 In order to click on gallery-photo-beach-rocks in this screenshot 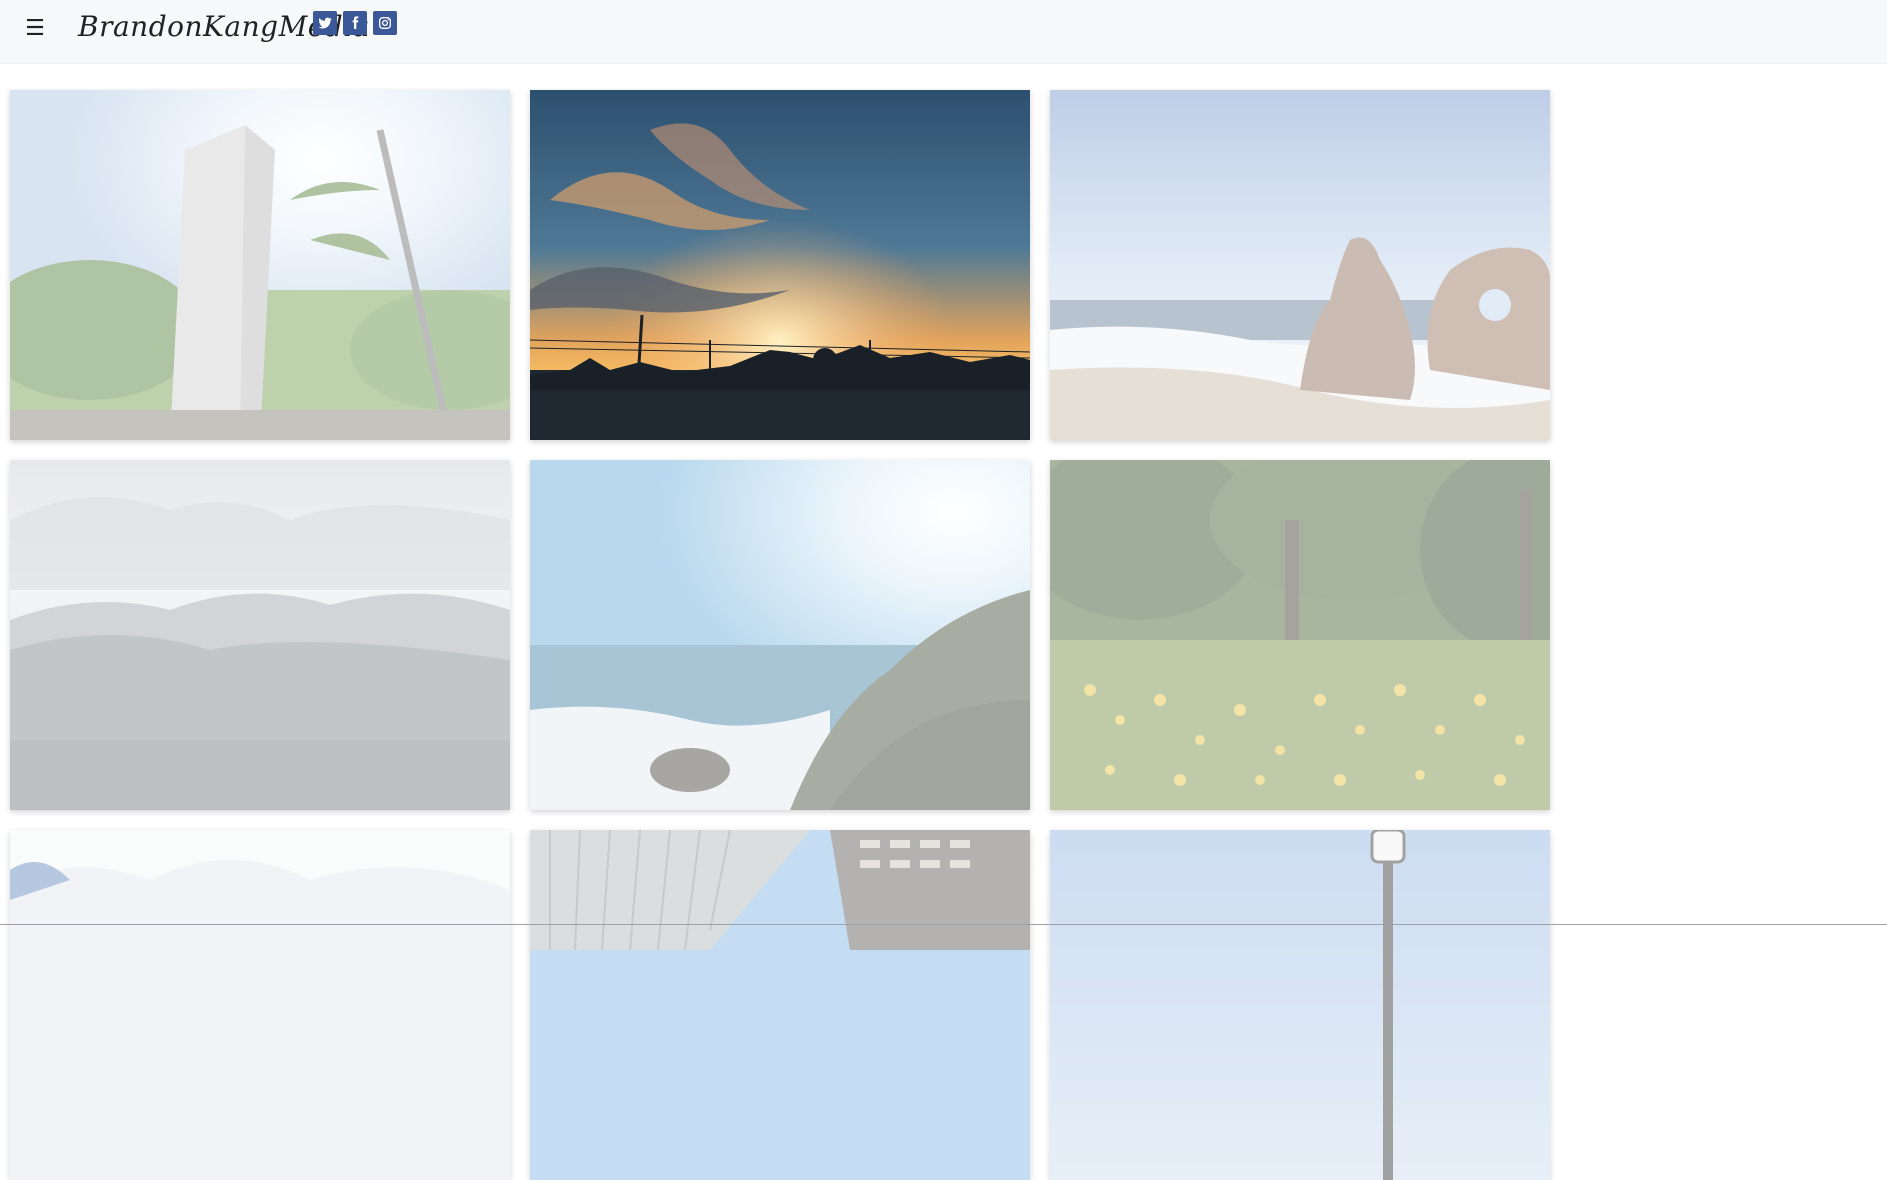, I will do `click(1300, 265)`.